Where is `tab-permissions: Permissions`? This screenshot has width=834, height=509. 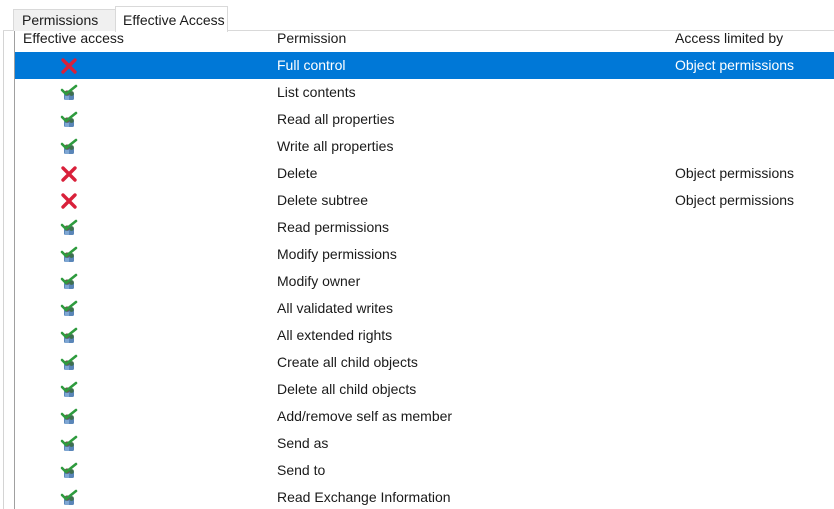 tab-permissions: Permissions is located at coordinates (64, 20).